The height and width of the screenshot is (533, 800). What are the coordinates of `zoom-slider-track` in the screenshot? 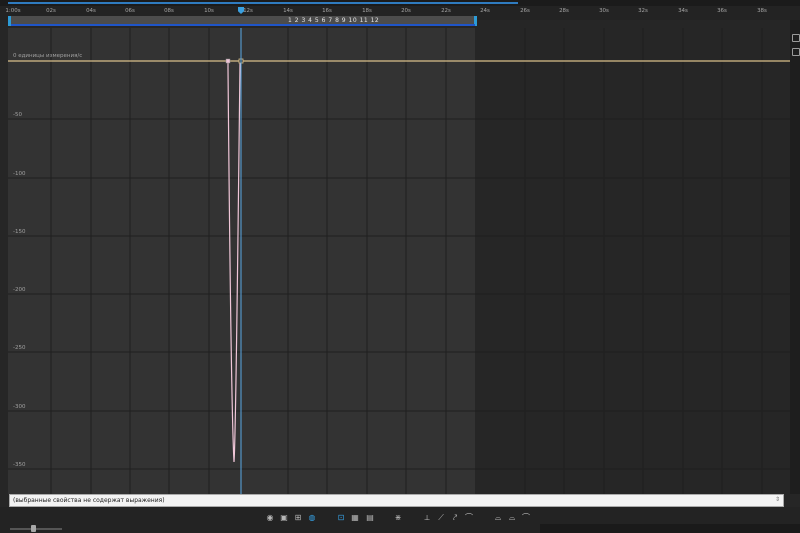 It's located at (36, 529).